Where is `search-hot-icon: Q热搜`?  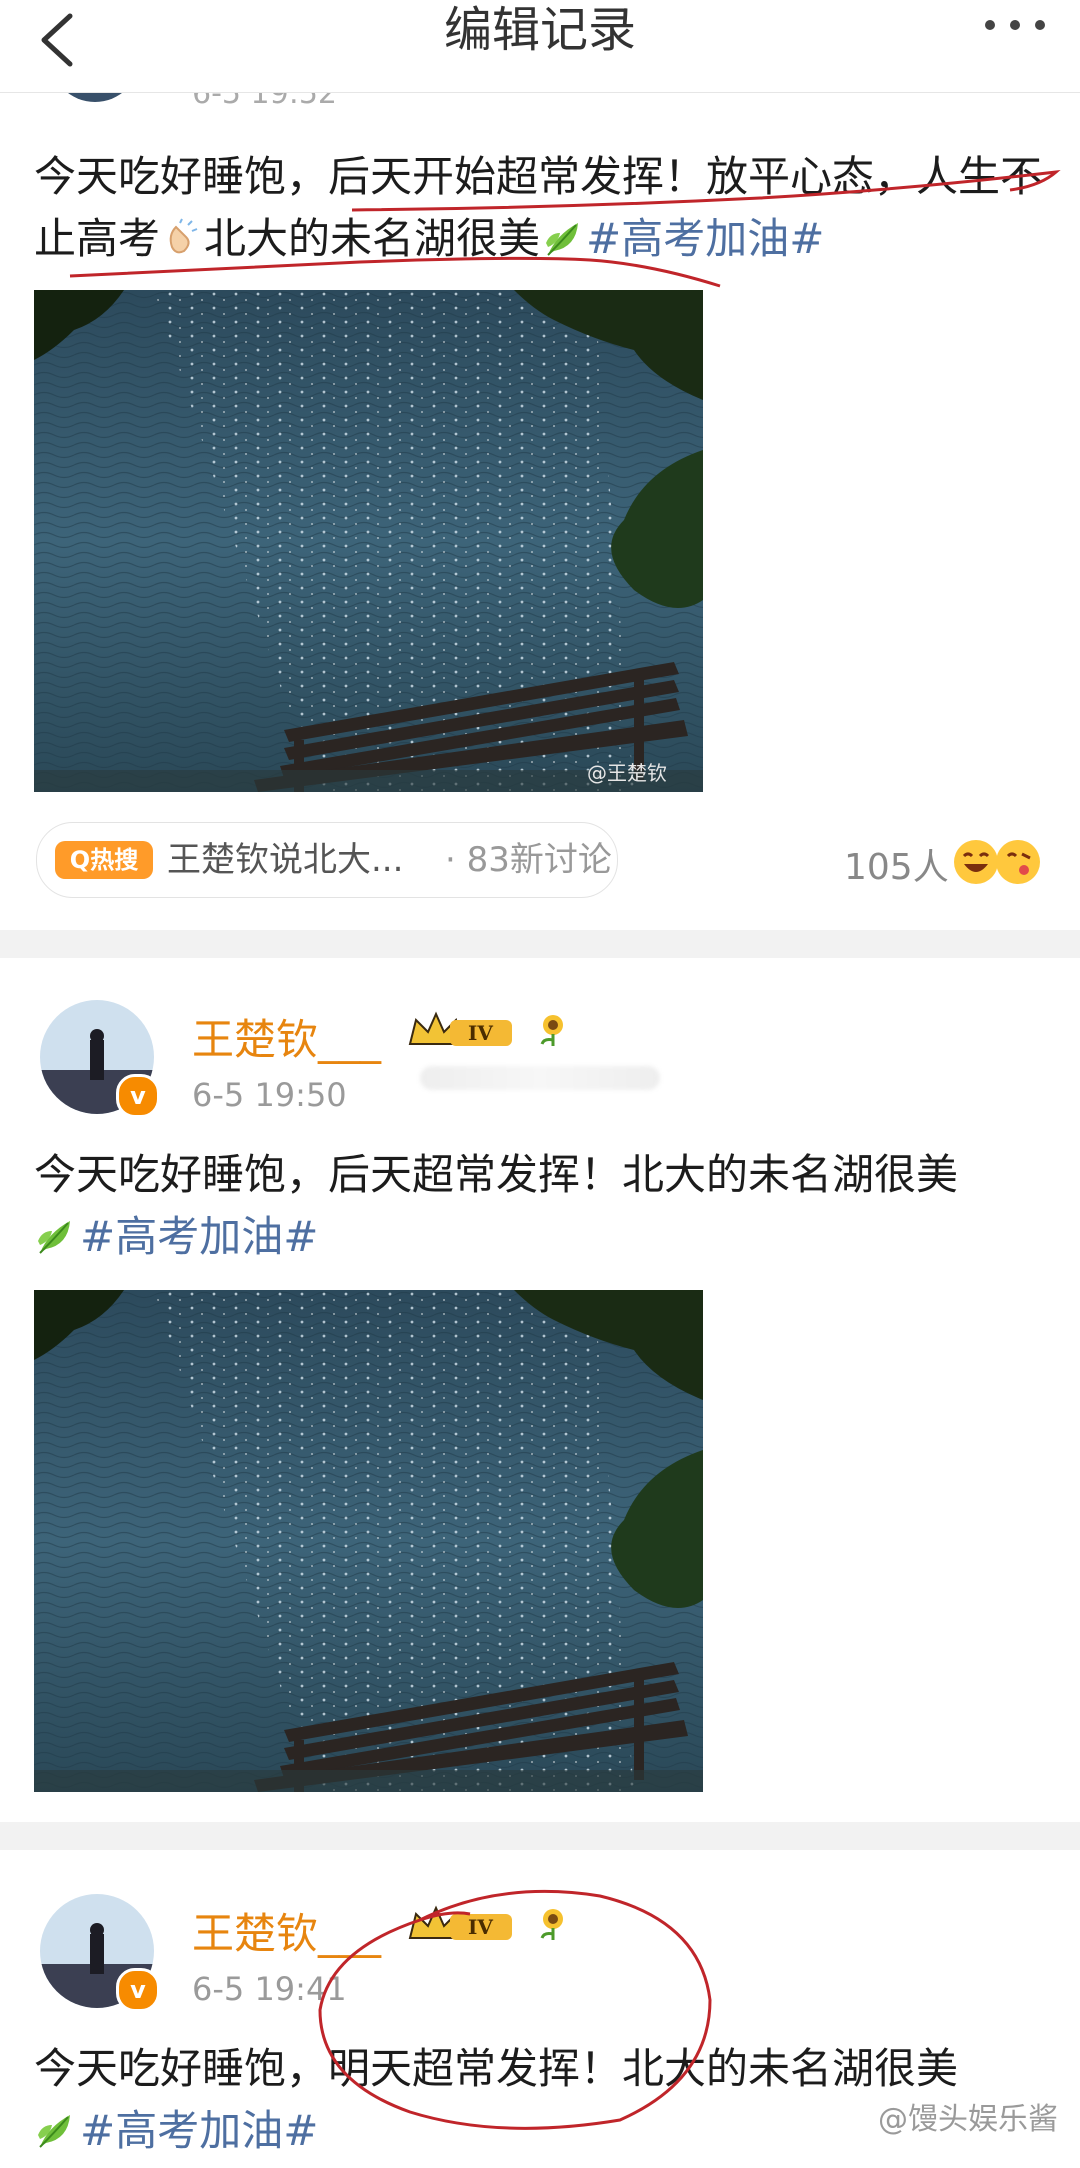
search-hot-icon: Q热搜 is located at coordinates (104, 860).